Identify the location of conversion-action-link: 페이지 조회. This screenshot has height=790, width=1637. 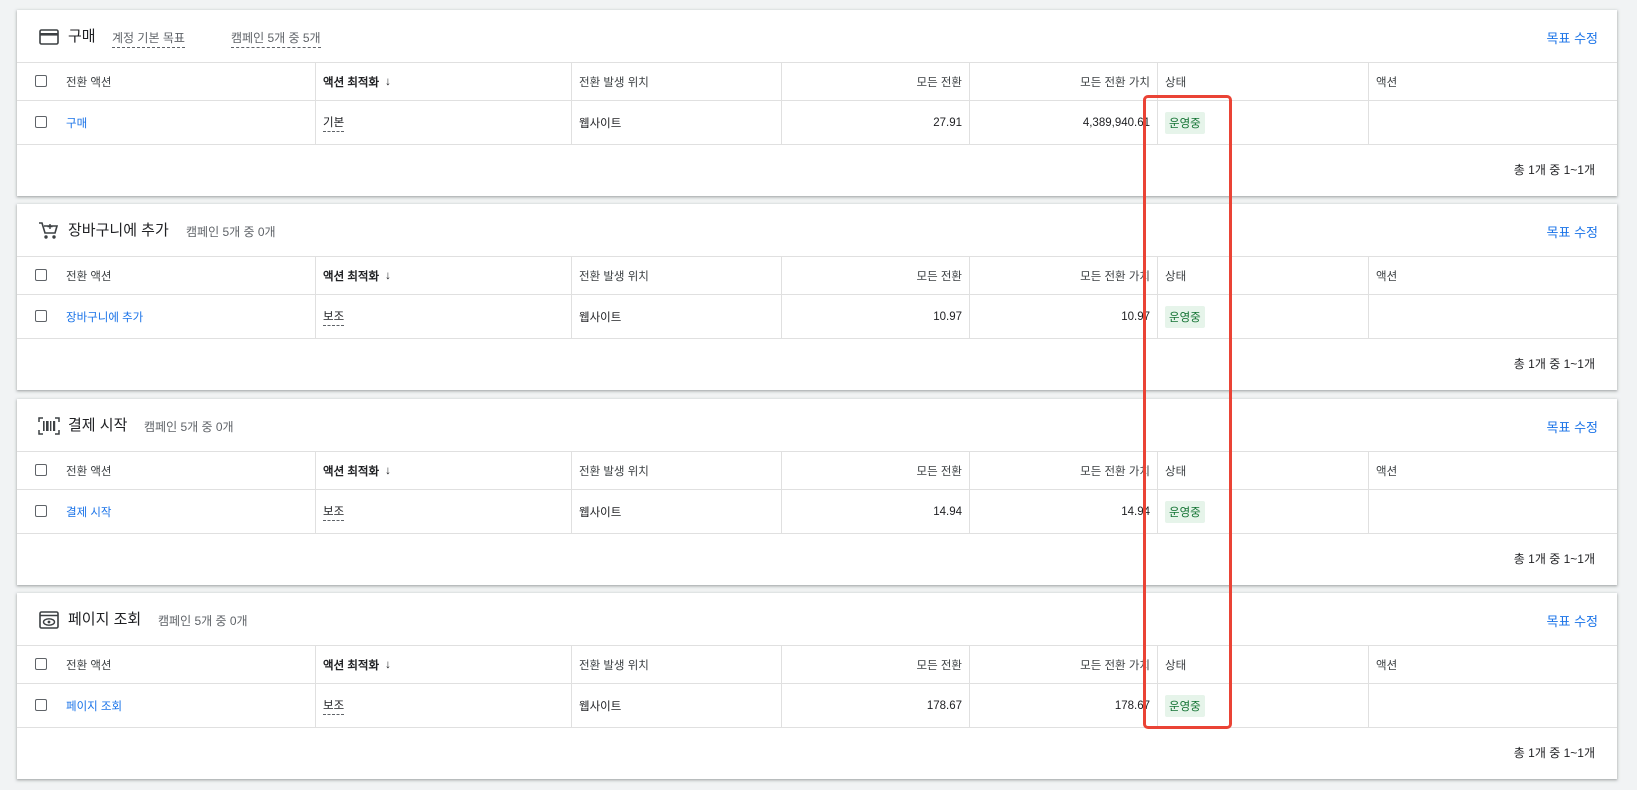
(94, 706).